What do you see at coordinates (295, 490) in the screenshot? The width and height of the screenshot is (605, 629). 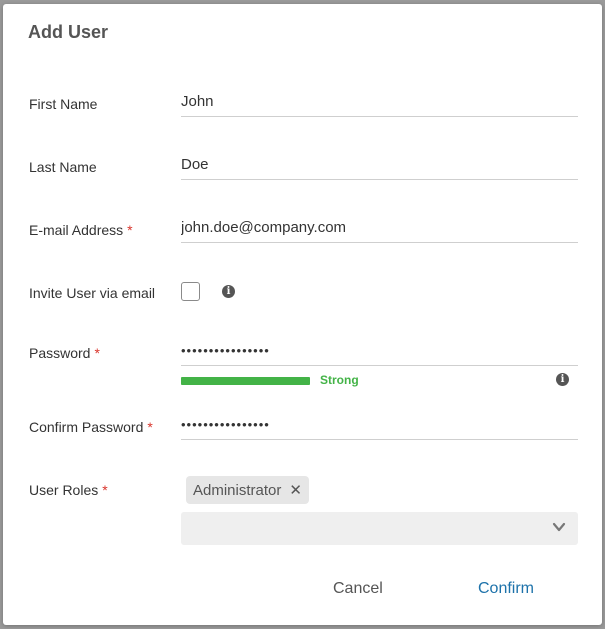 I see `remove-role-icon: ✕` at bounding box center [295, 490].